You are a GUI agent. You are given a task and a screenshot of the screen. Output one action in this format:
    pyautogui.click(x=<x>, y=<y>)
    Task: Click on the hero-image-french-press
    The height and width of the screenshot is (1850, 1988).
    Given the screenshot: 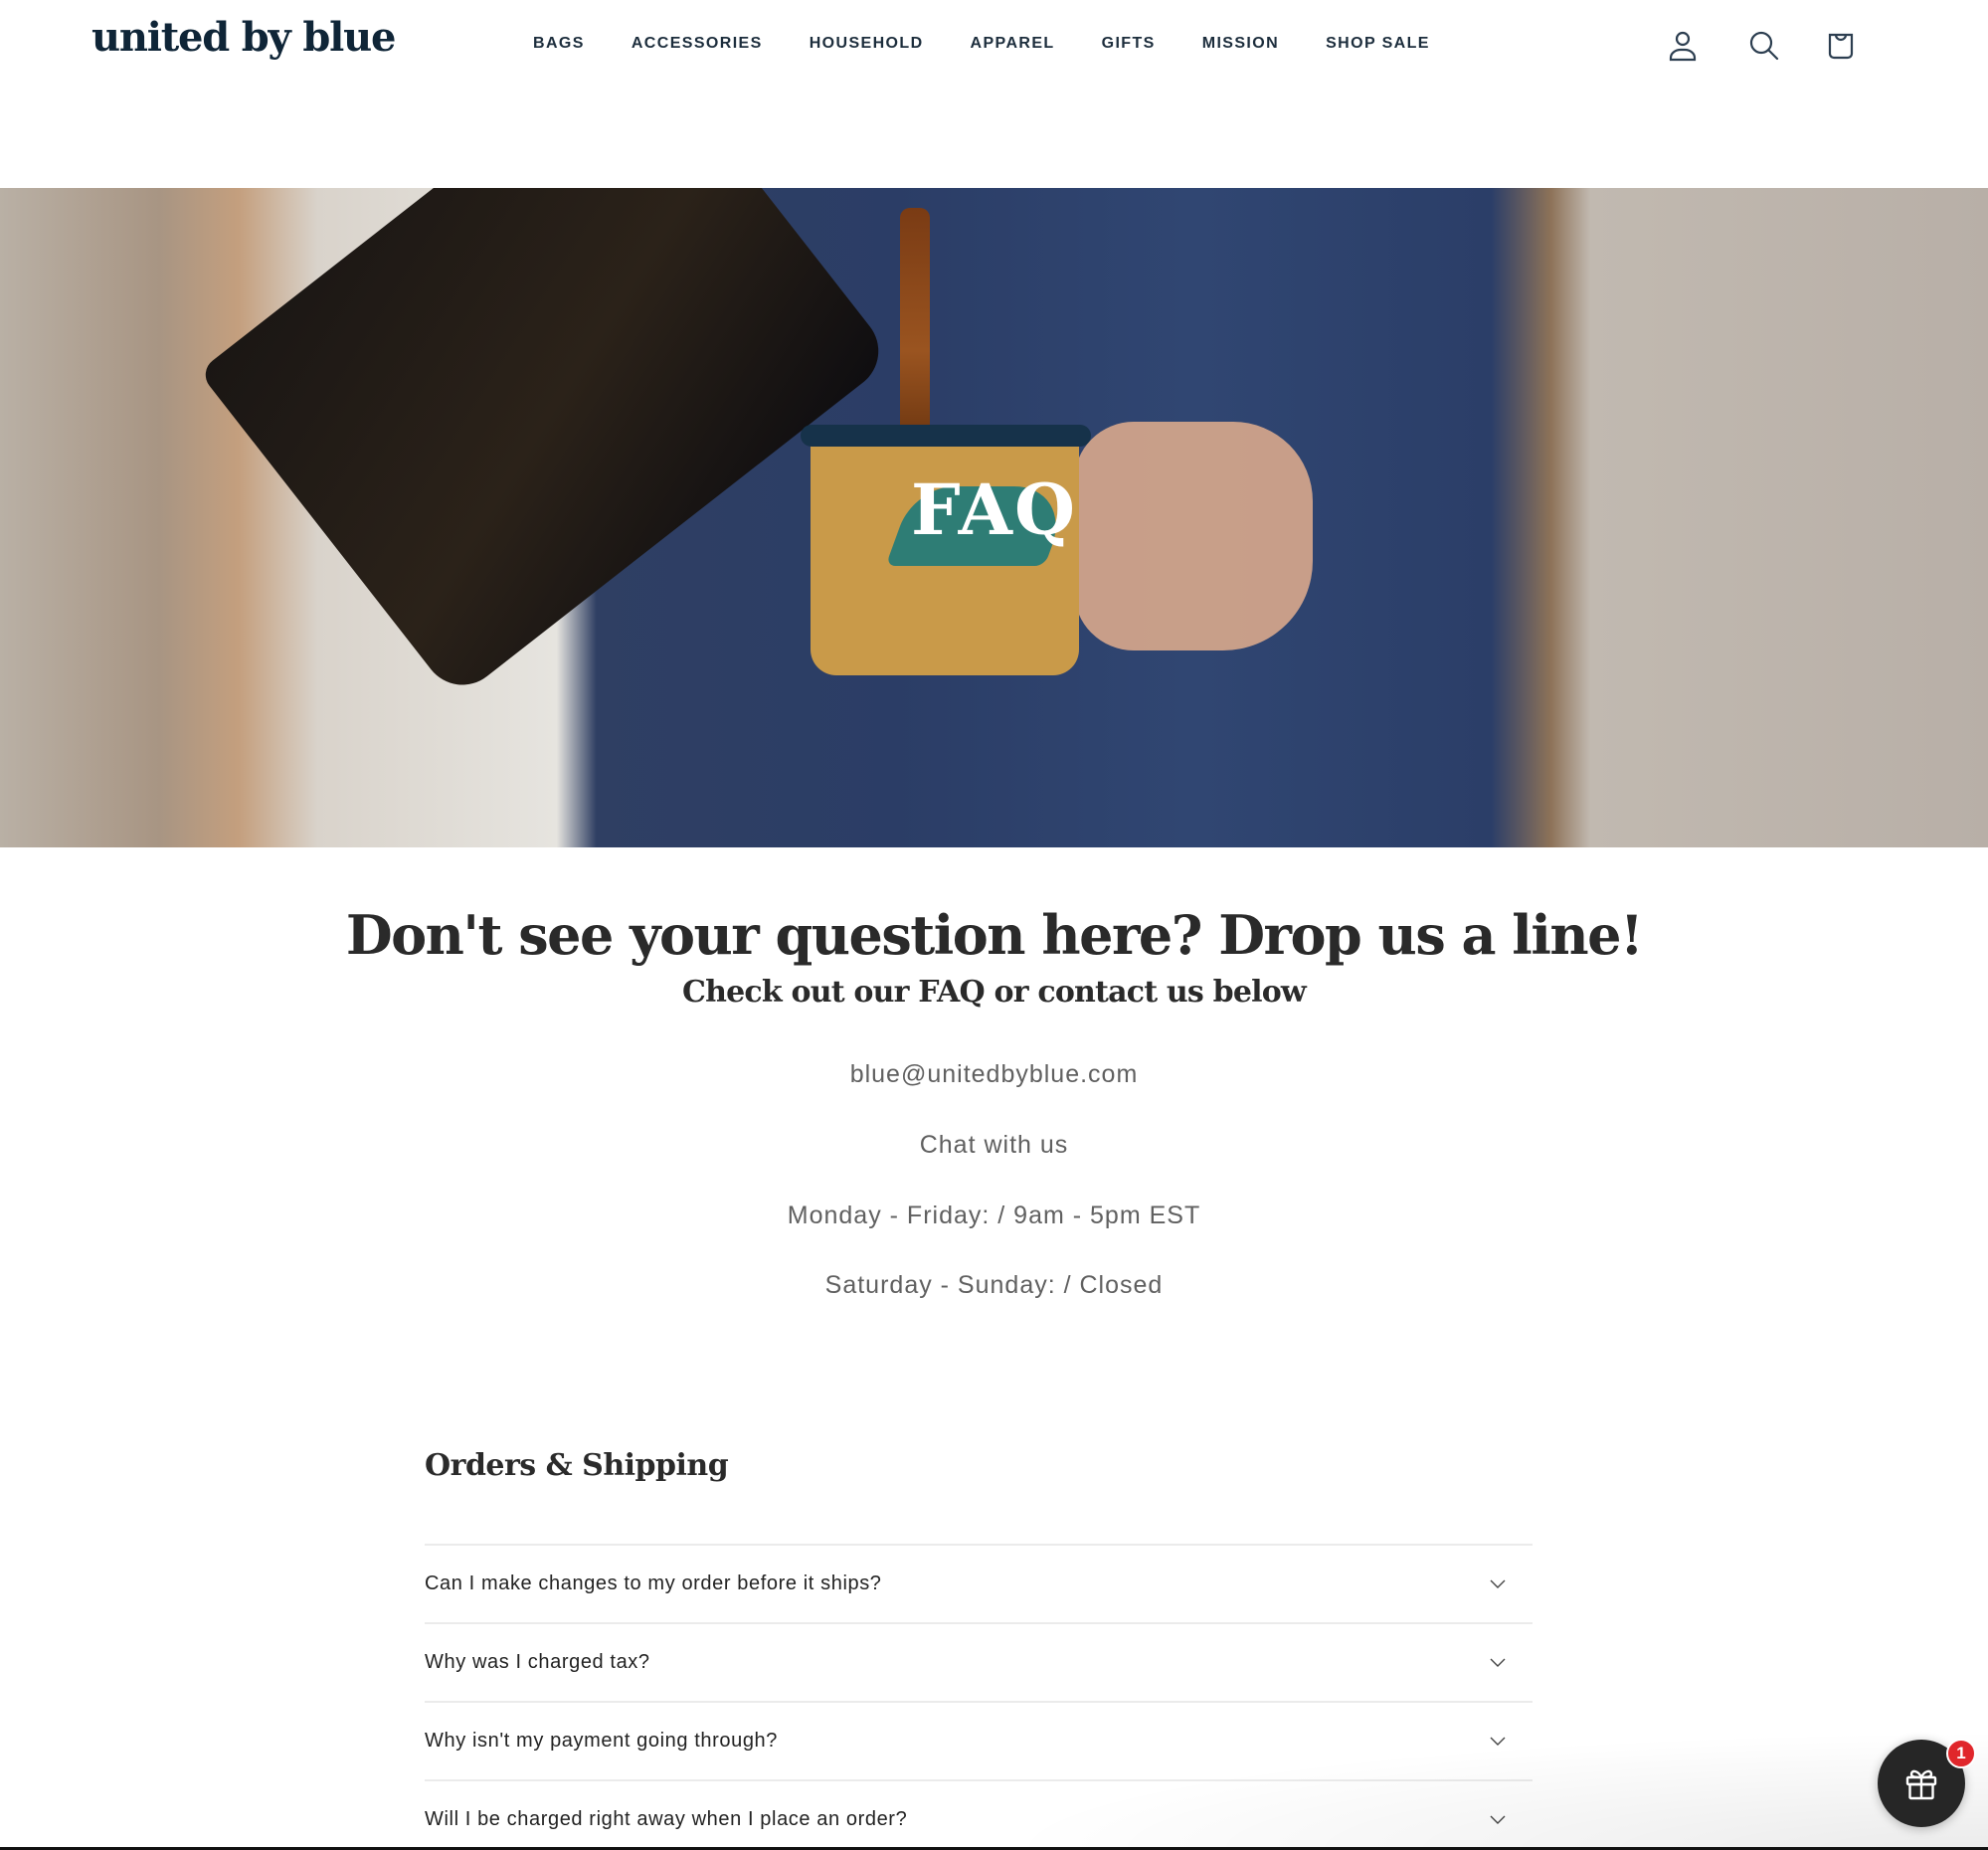 What is the action you would take?
    pyautogui.click(x=546, y=444)
    